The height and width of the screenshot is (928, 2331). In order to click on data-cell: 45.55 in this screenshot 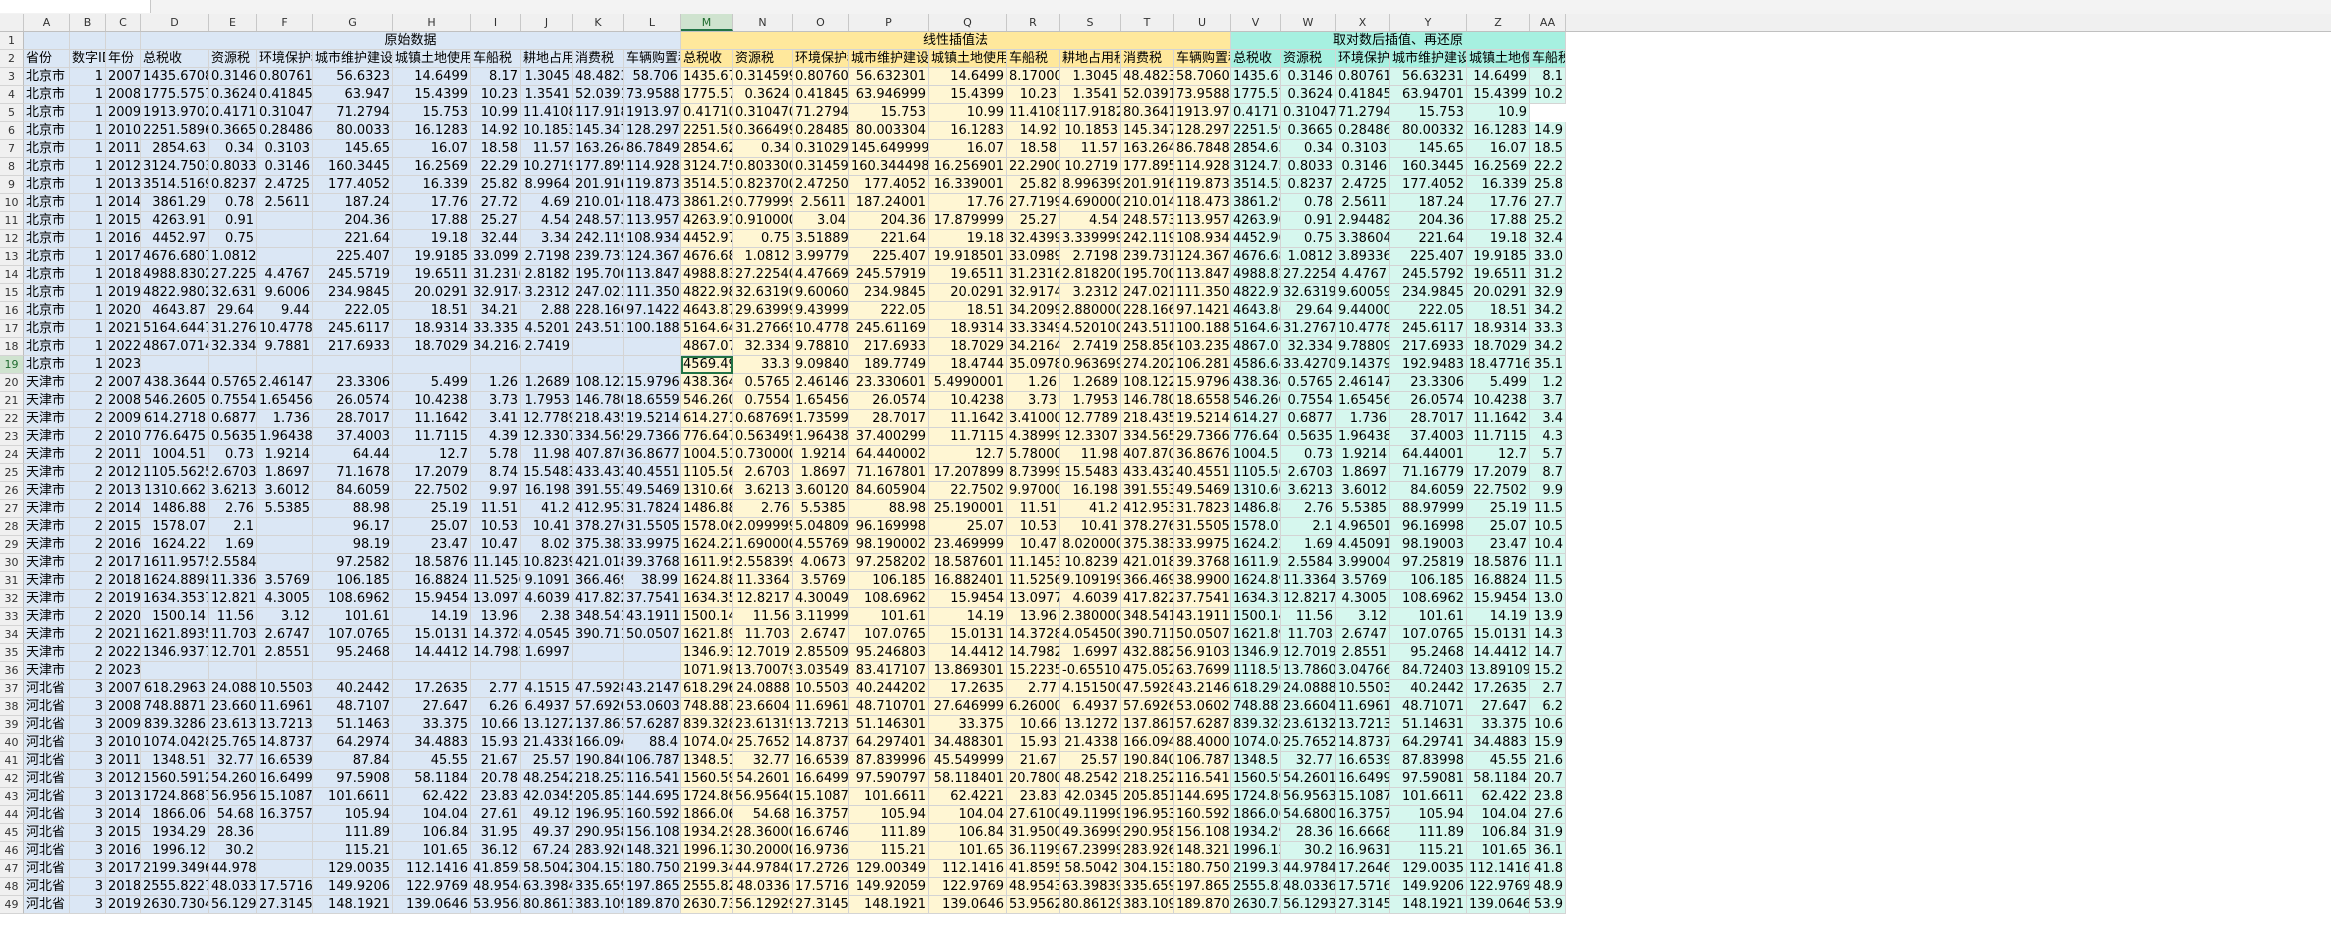, I will do `click(432, 761)`.